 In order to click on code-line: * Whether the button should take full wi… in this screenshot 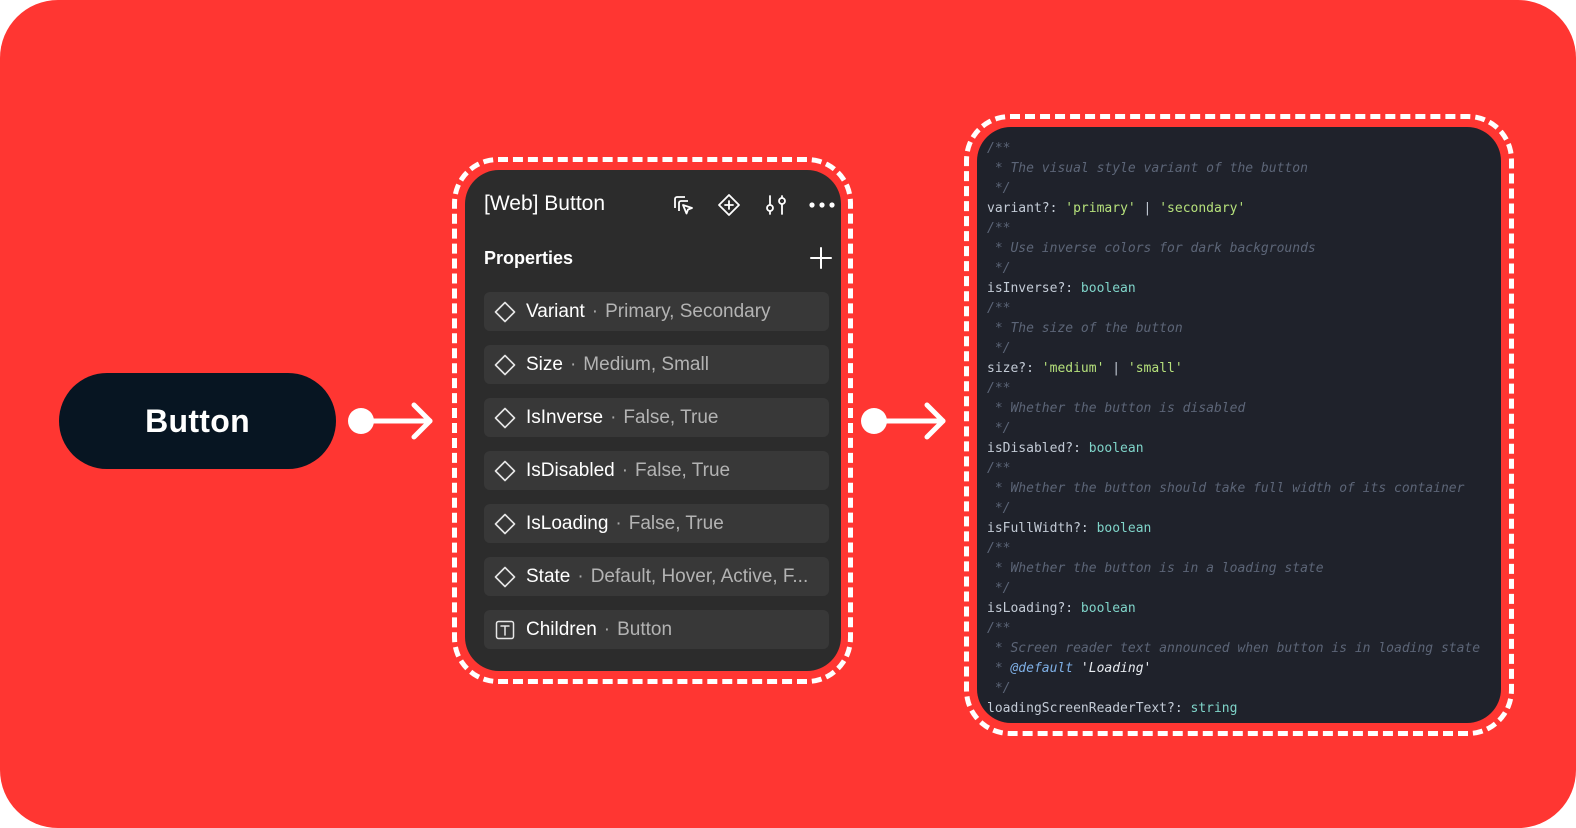, I will do `click(1226, 488)`.